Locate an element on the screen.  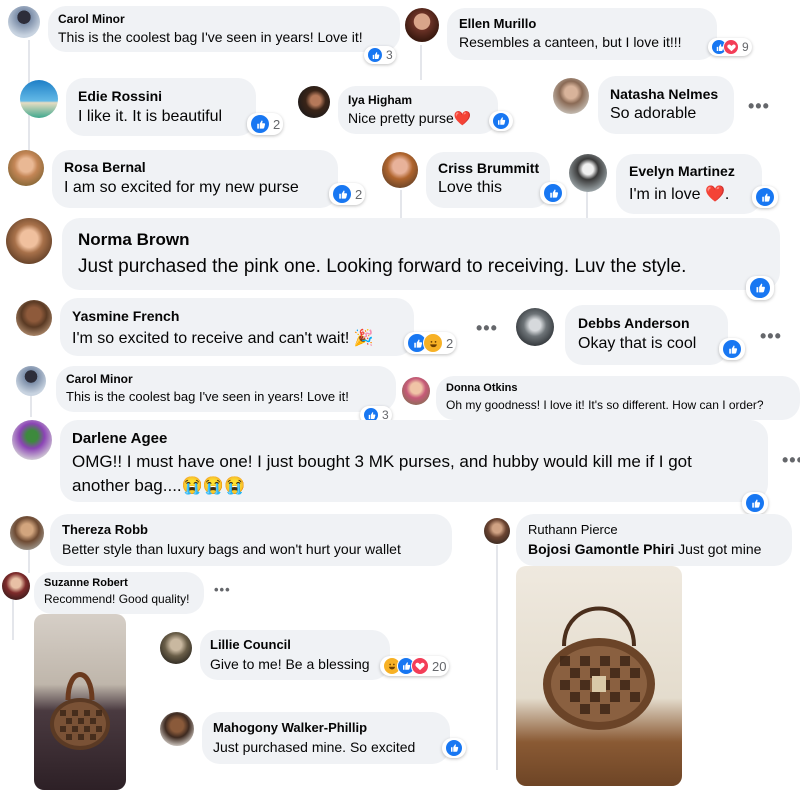
commenter-name: Yasmine French is located at coordinates (237, 316).